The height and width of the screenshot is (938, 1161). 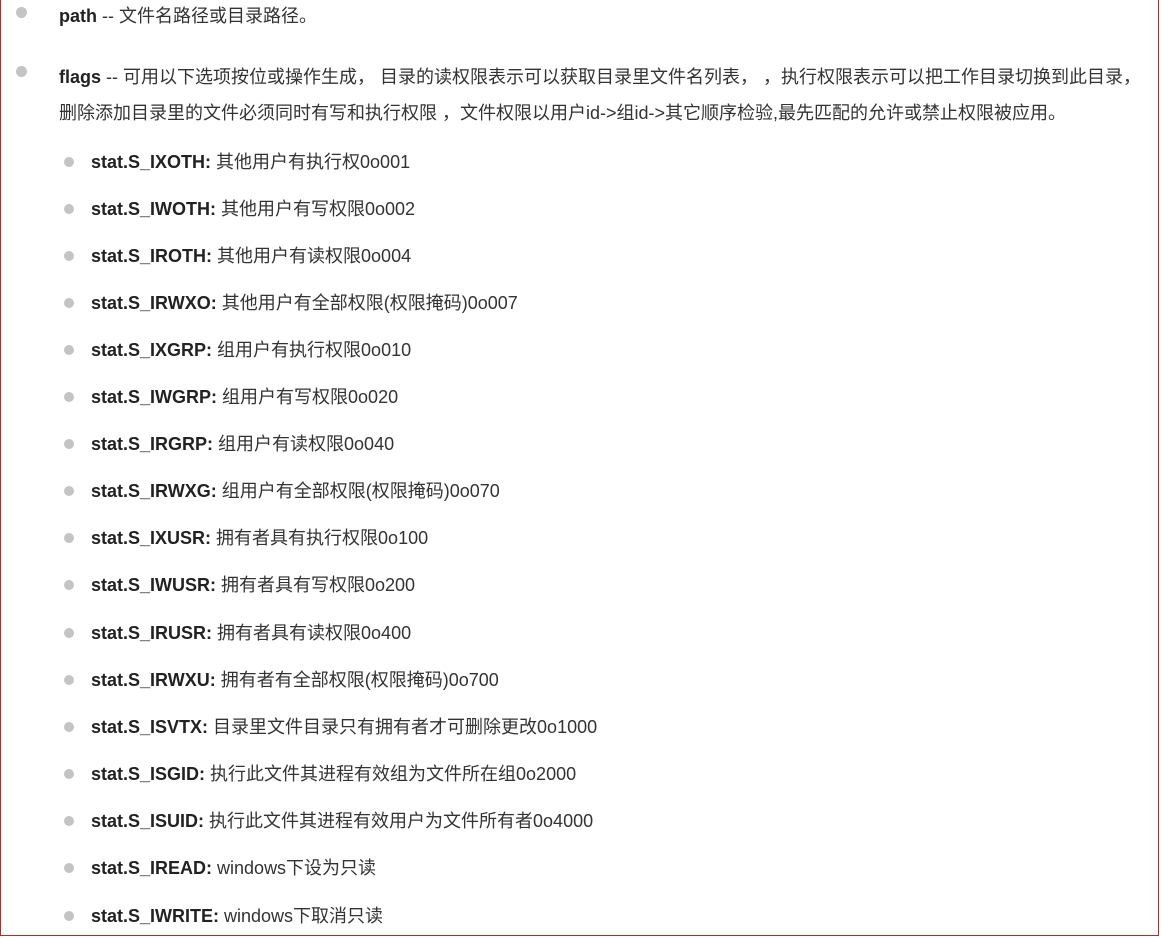 I want to click on list-item: stat.S_IXUSR: 拥有者具有执行权限0o100, so click(x=259, y=538).